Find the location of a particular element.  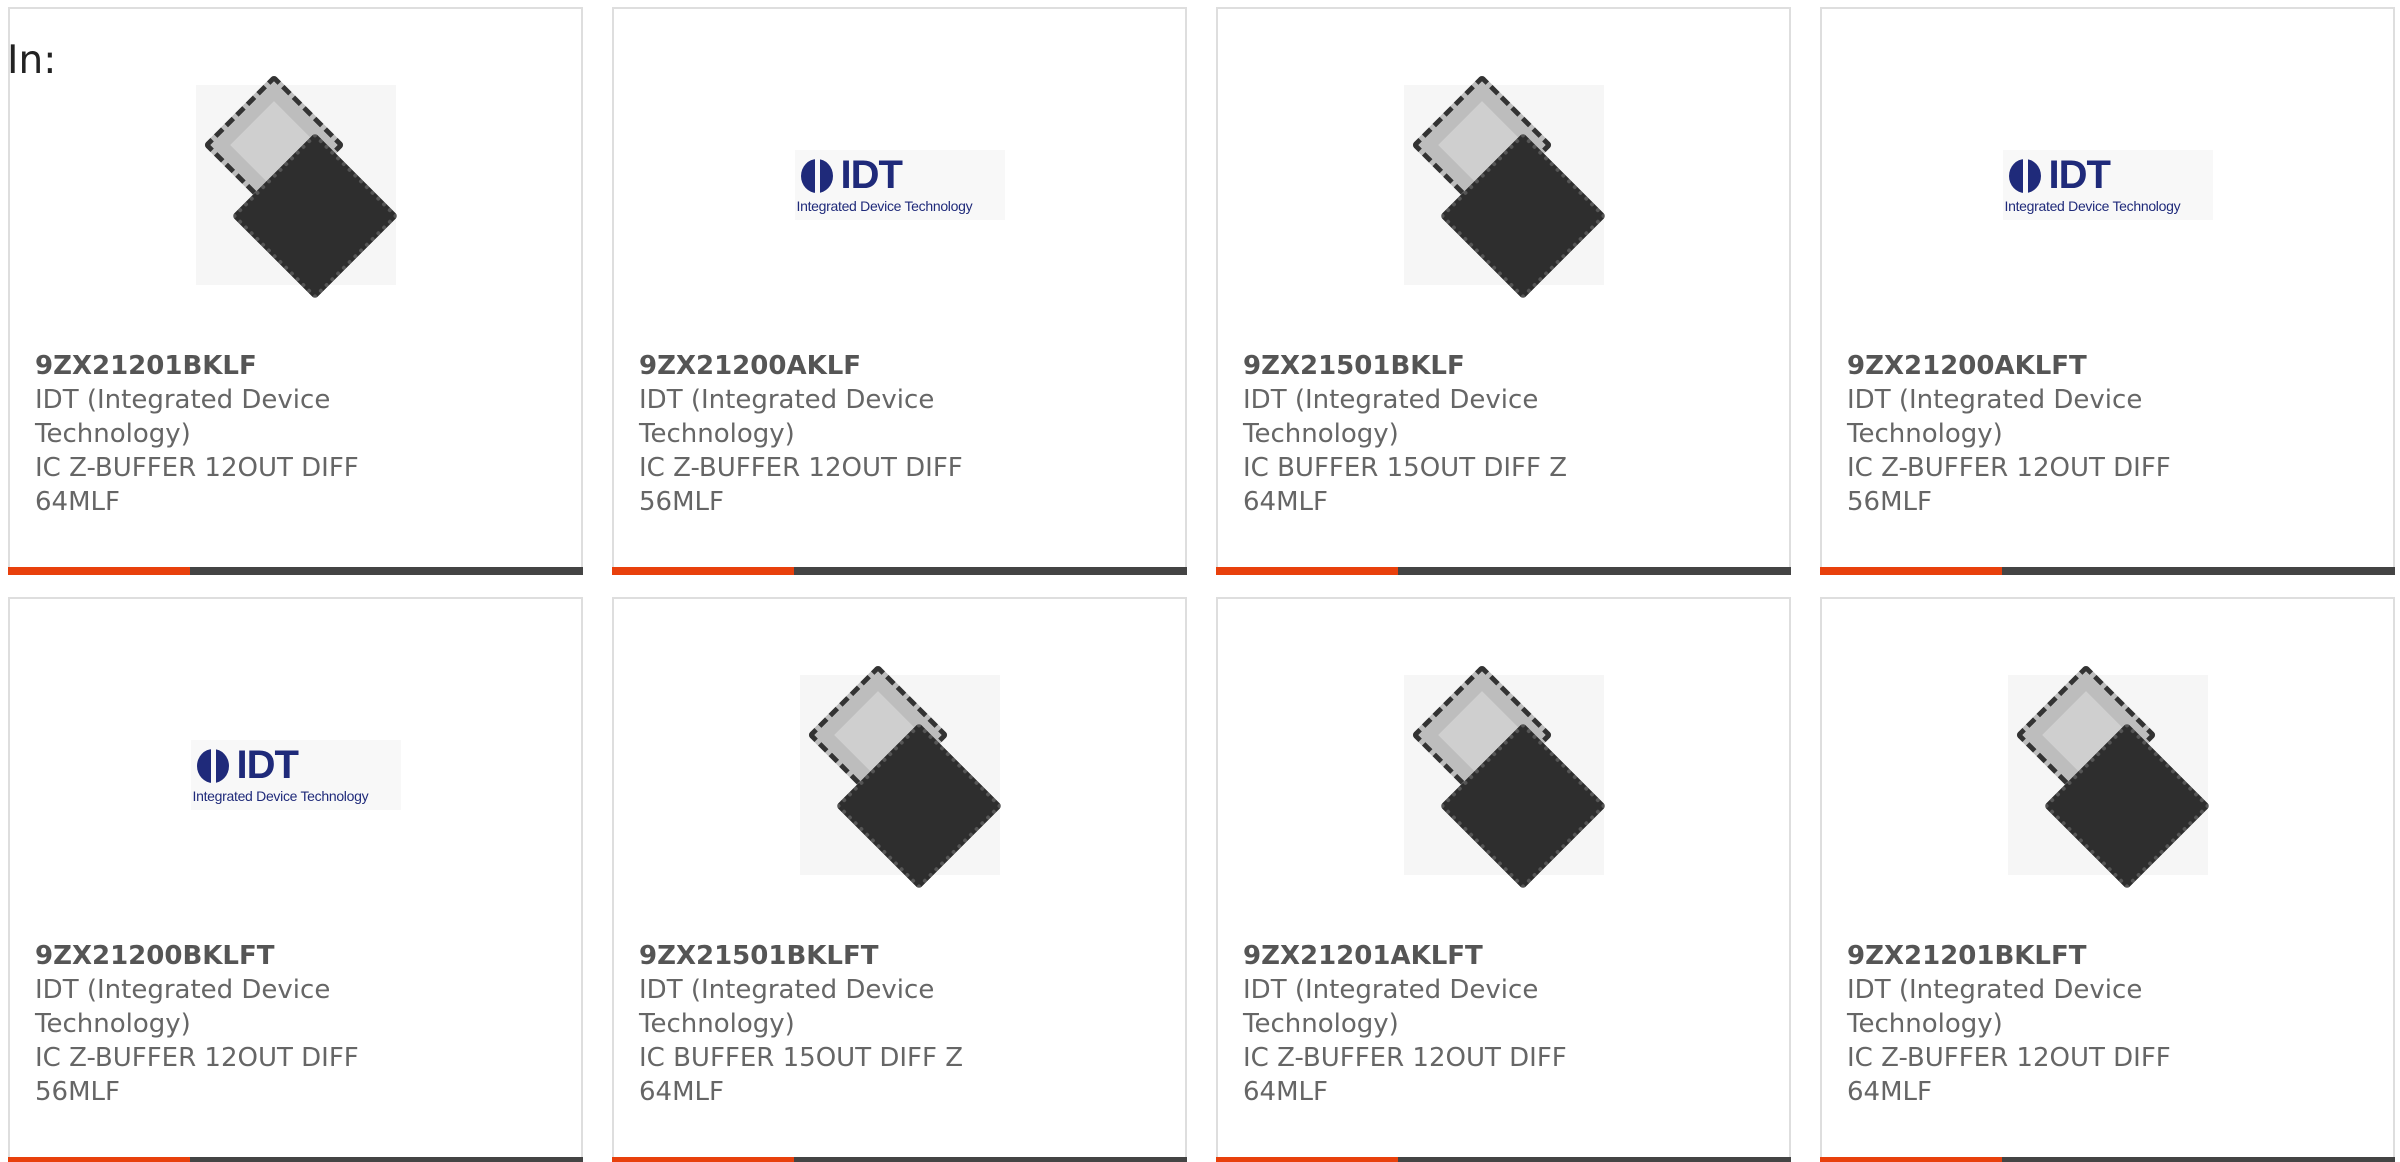

part-number-link: 9ZX21201BKLF is located at coordinates (205, 366).